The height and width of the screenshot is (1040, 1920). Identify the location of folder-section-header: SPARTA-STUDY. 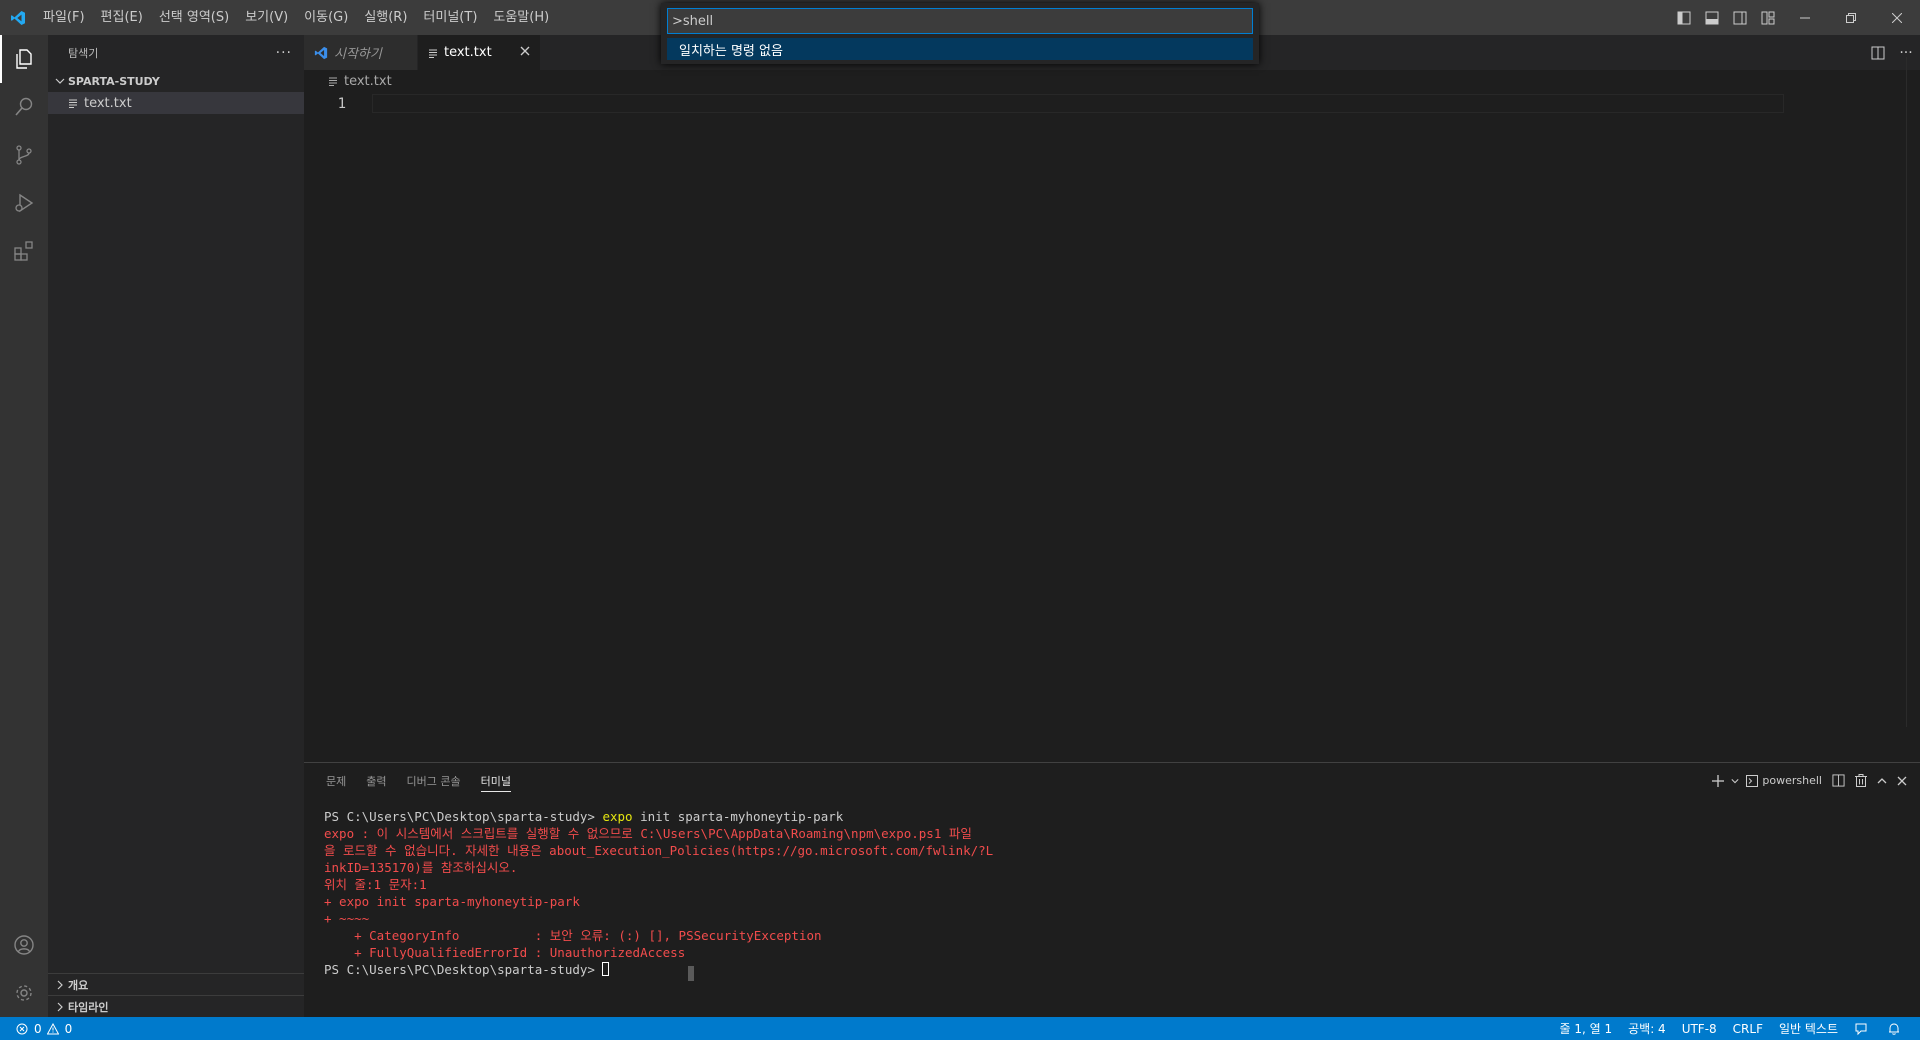
(176, 81).